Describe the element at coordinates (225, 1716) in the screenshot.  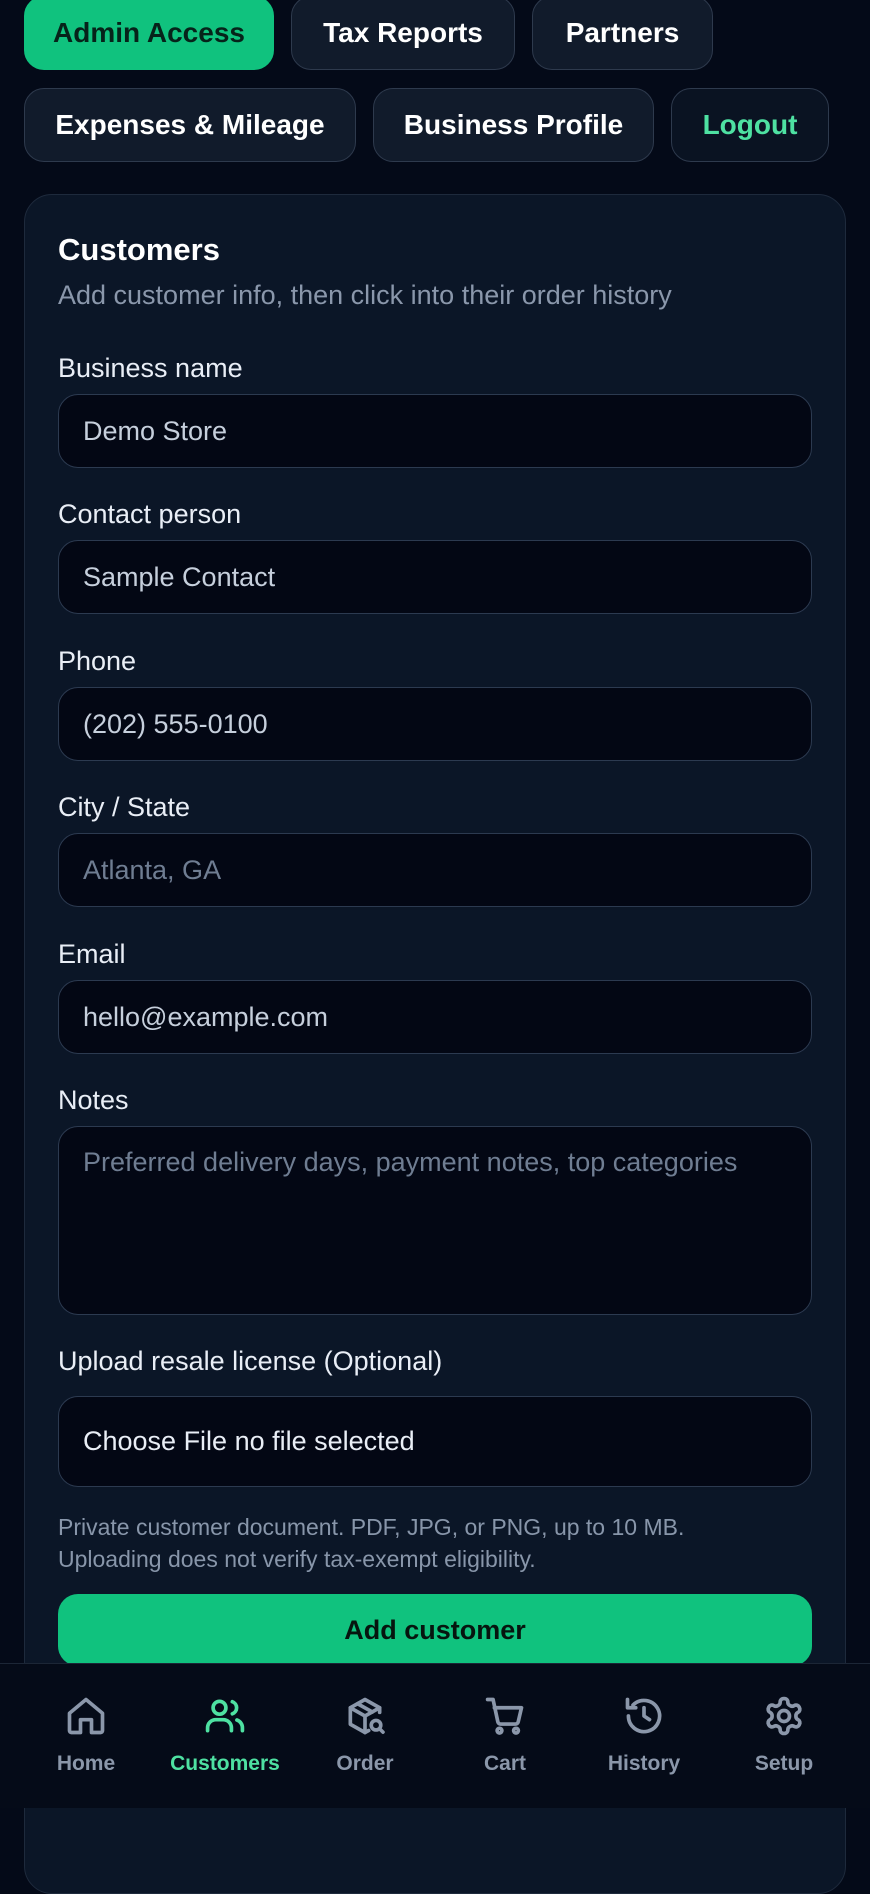
I see `users-icon` at that location.